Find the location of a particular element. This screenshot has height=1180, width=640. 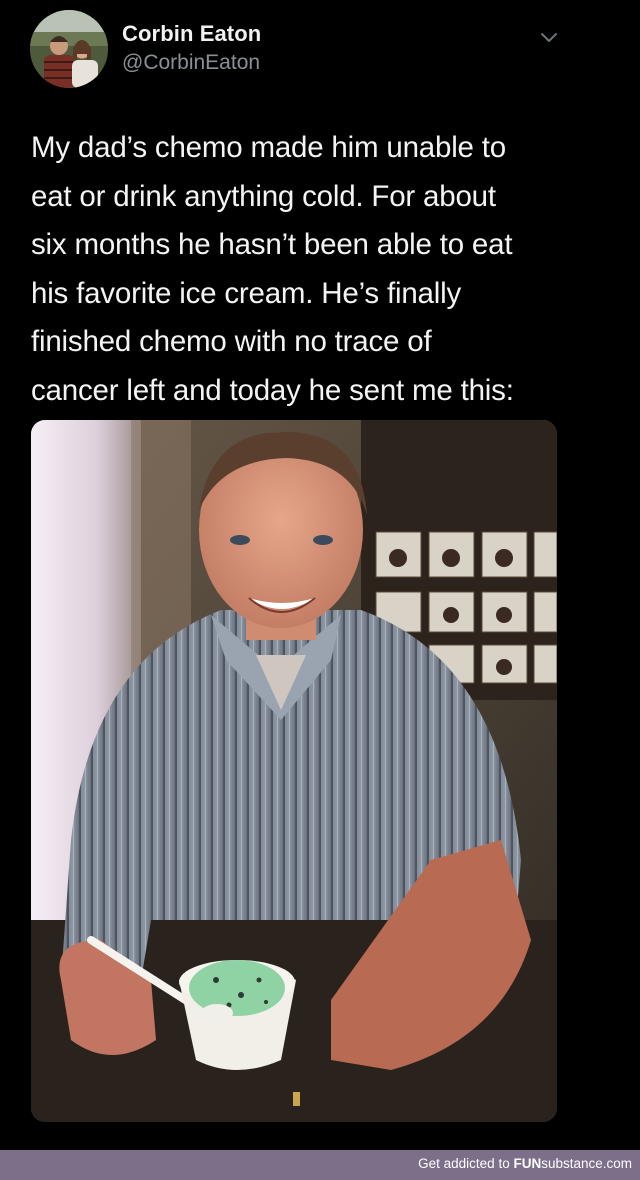

watermark-brand-rest: substance.com is located at coordinates (586, 1163).